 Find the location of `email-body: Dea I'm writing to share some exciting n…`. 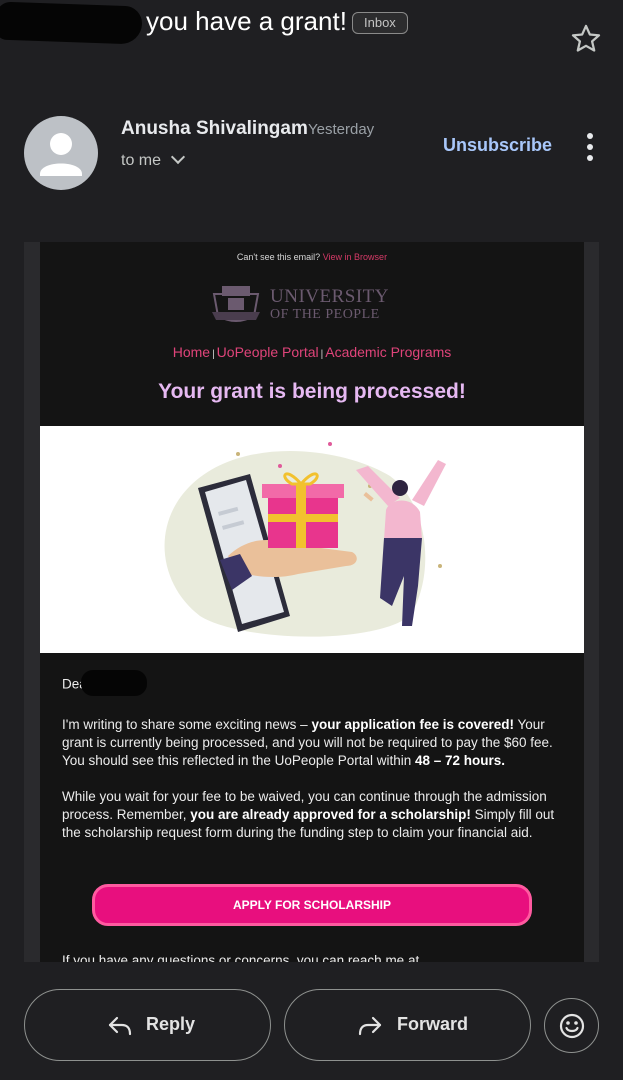

email-body: Dea I'm writing to share some exciting n… is located at coordinates (317, 765).